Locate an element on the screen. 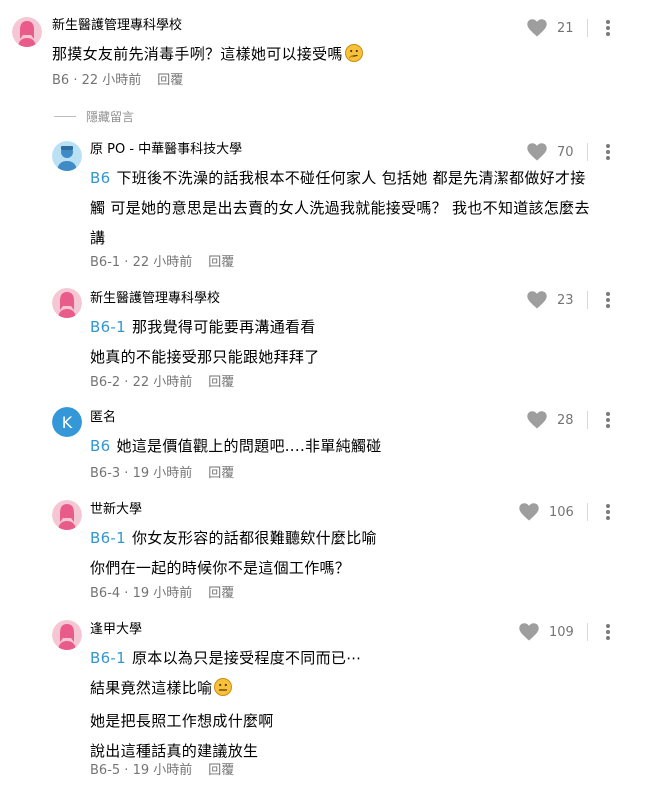  comment-text: 原本以為只是接受程度不同而已⋯ is located at coordinates (247, 658).